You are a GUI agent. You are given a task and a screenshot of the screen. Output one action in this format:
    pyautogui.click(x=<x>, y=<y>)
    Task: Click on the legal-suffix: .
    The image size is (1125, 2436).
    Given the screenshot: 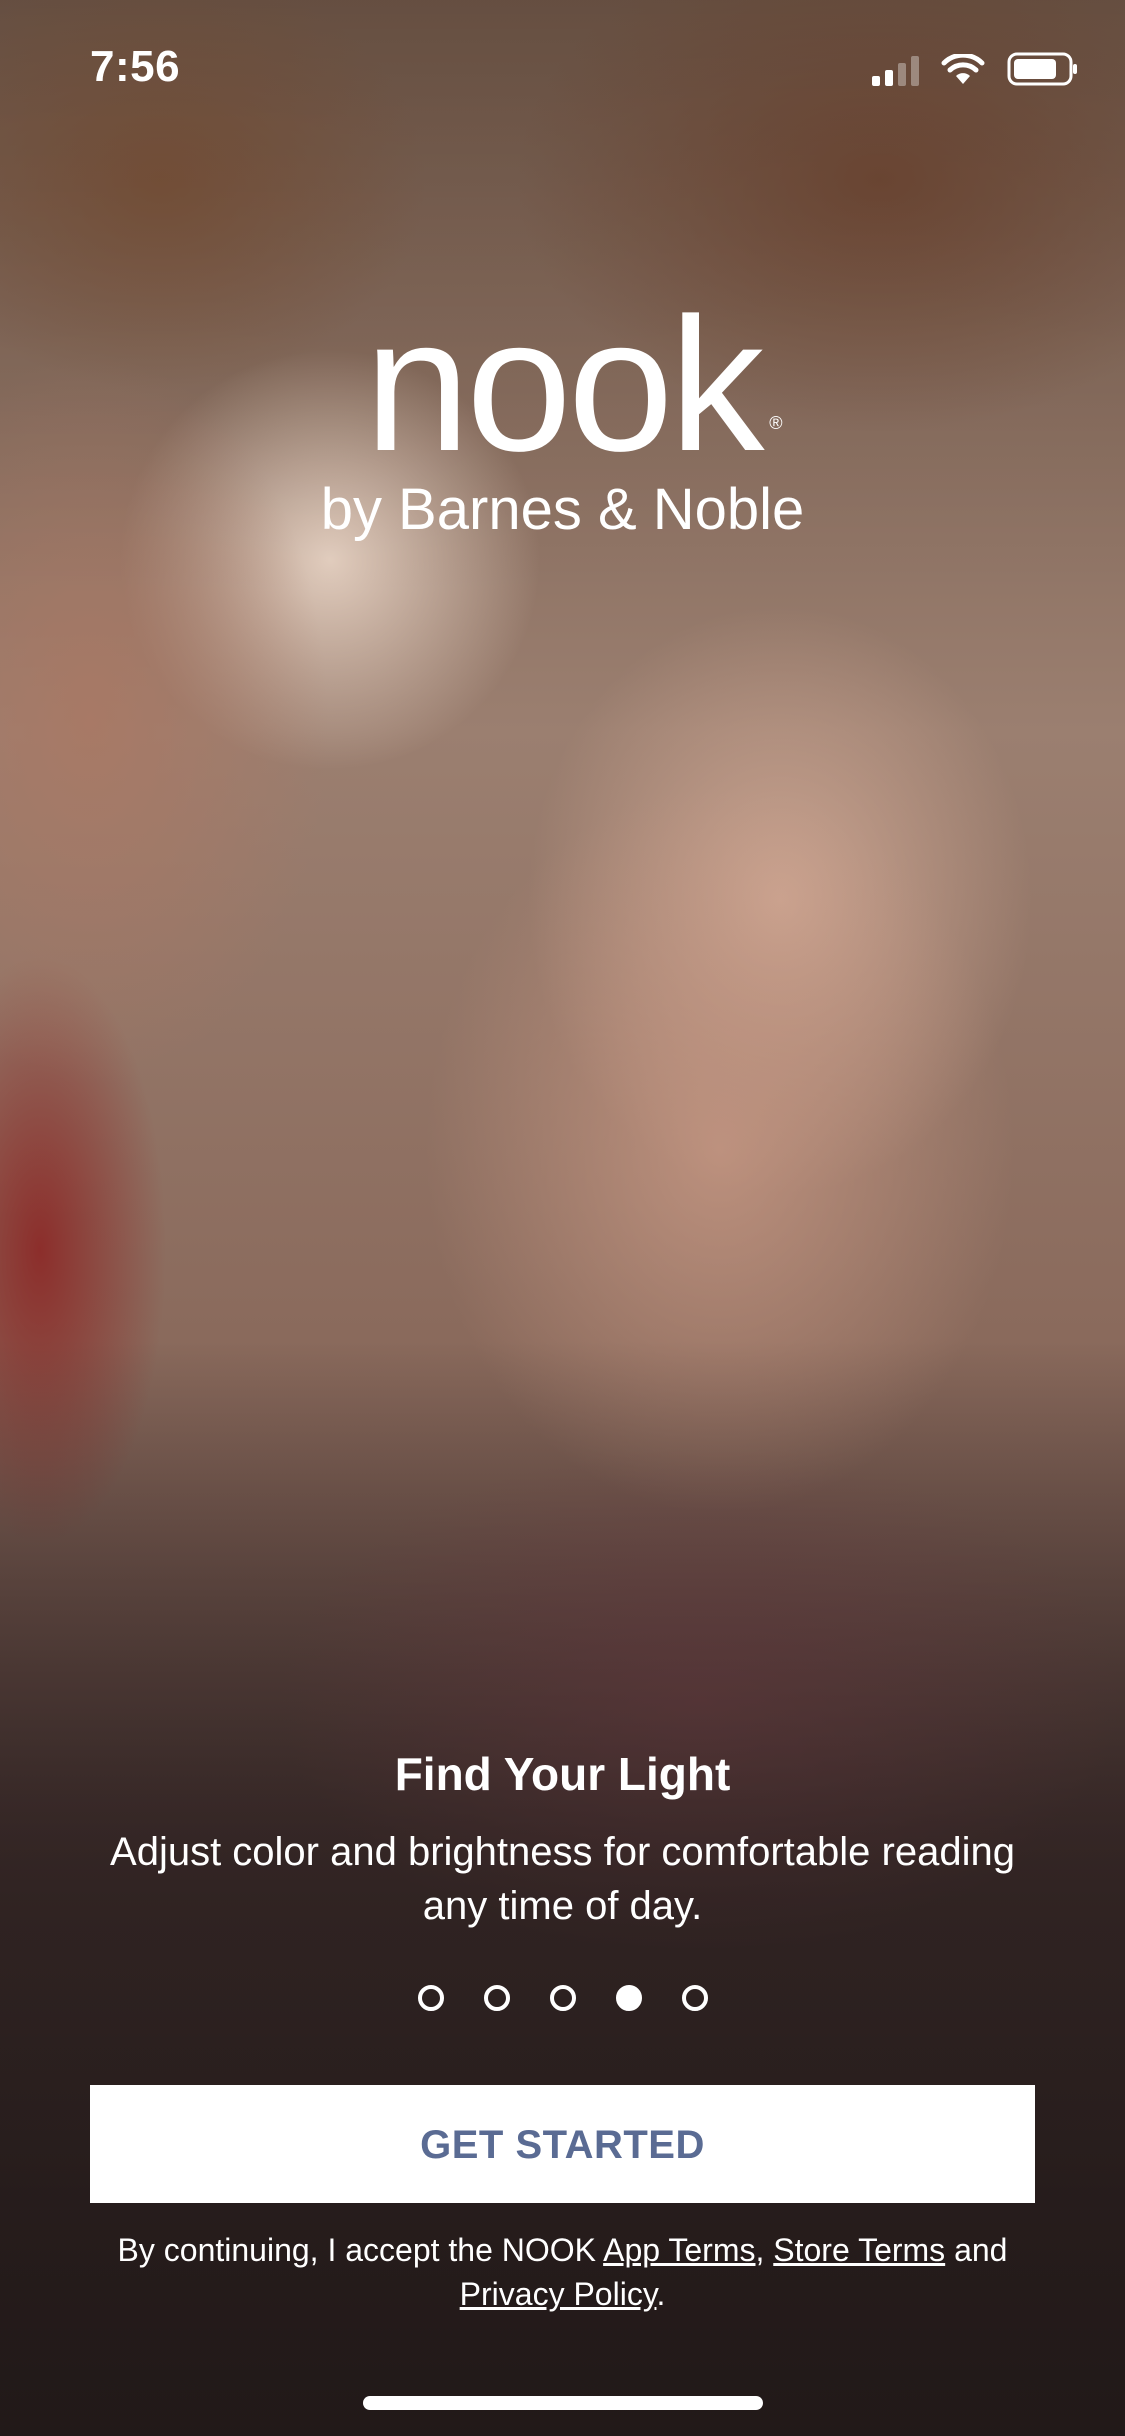 What is the action you would take?
    pyautogui.click(x=661, y=2294)
    